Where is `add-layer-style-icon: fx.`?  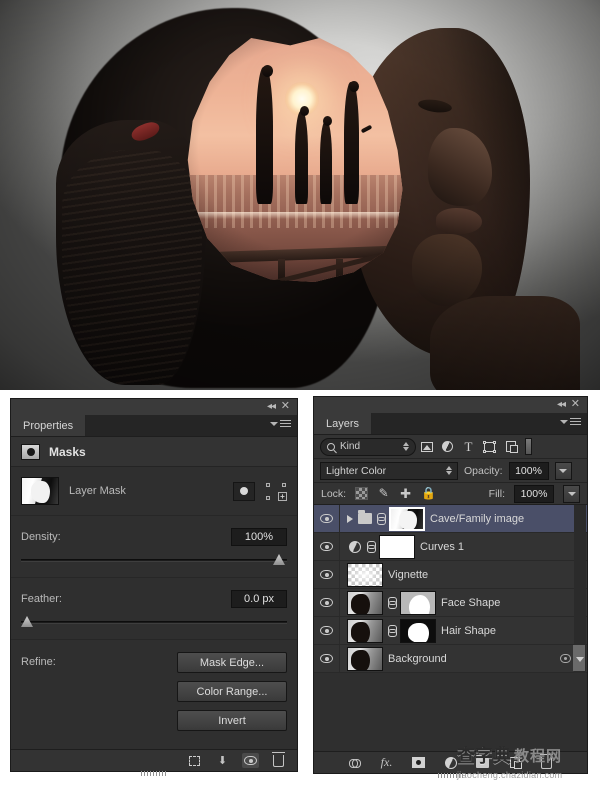 add-layer-style-icon: fx. is located at coordinates (387, 762).